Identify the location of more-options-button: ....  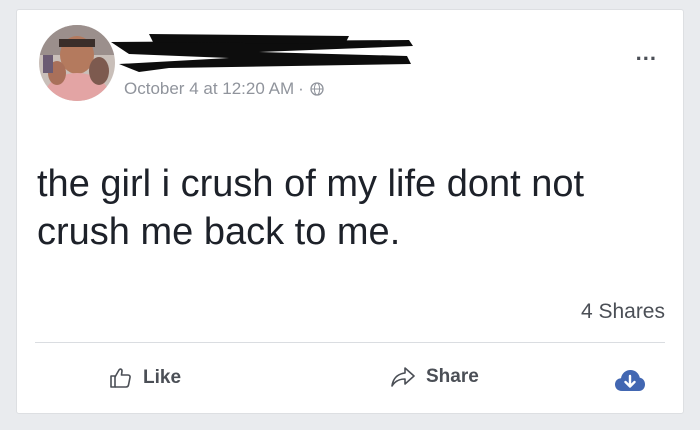
(646, 53).